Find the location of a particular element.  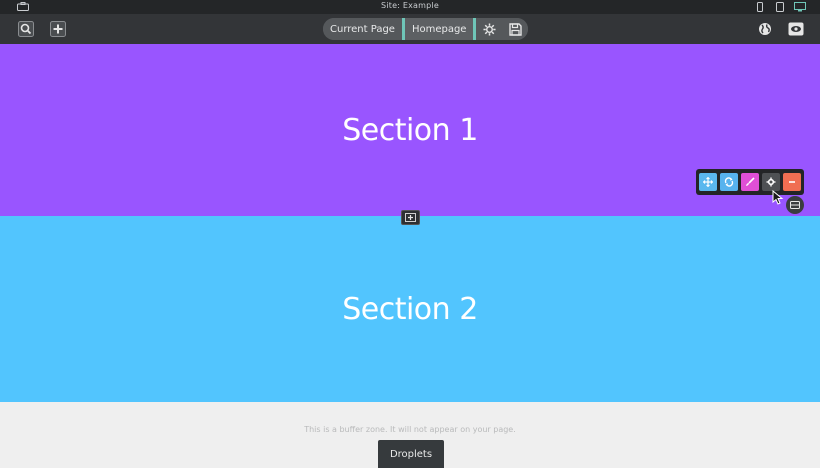

section-controls is located at coordinates (750, 182).